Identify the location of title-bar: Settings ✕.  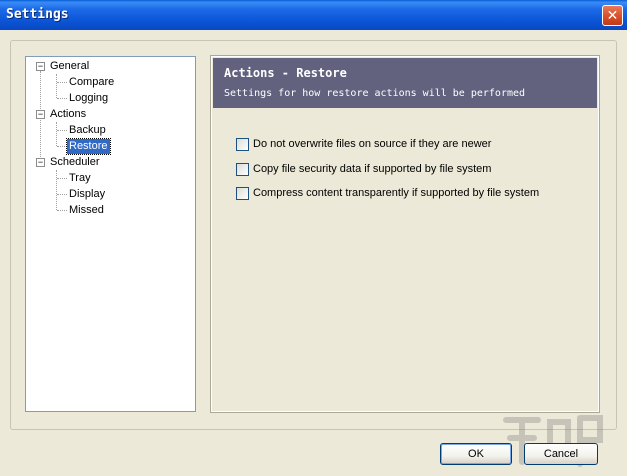
(313, 15).